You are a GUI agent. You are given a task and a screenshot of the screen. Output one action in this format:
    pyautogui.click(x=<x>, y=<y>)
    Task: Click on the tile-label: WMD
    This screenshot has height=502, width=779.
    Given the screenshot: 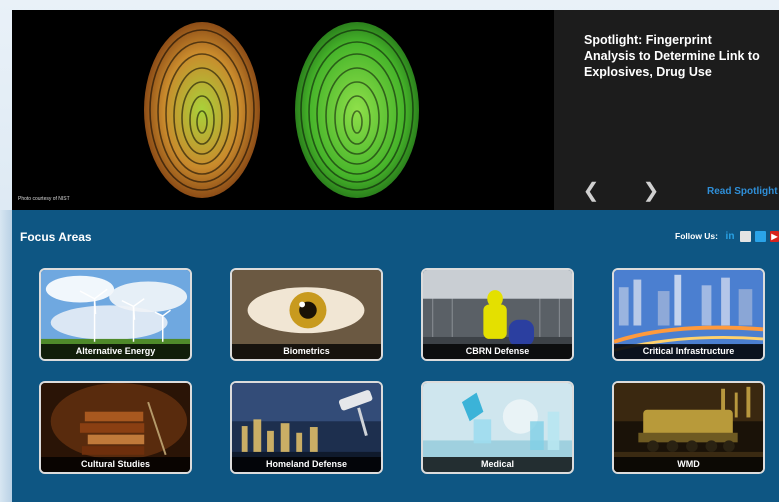 What is the action you would take?
    pyautogui.click(x=688, y=464)
    